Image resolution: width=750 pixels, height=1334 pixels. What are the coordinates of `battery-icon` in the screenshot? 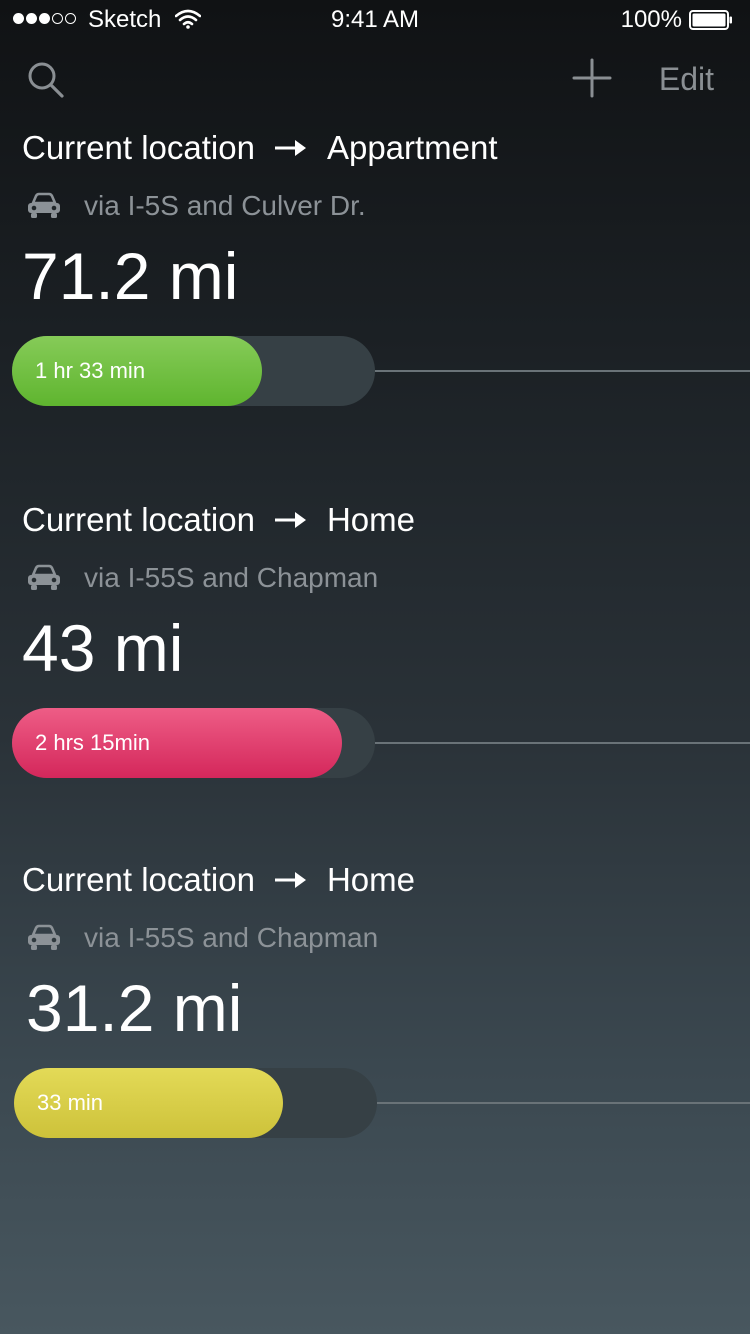 It's located at (710, 20).